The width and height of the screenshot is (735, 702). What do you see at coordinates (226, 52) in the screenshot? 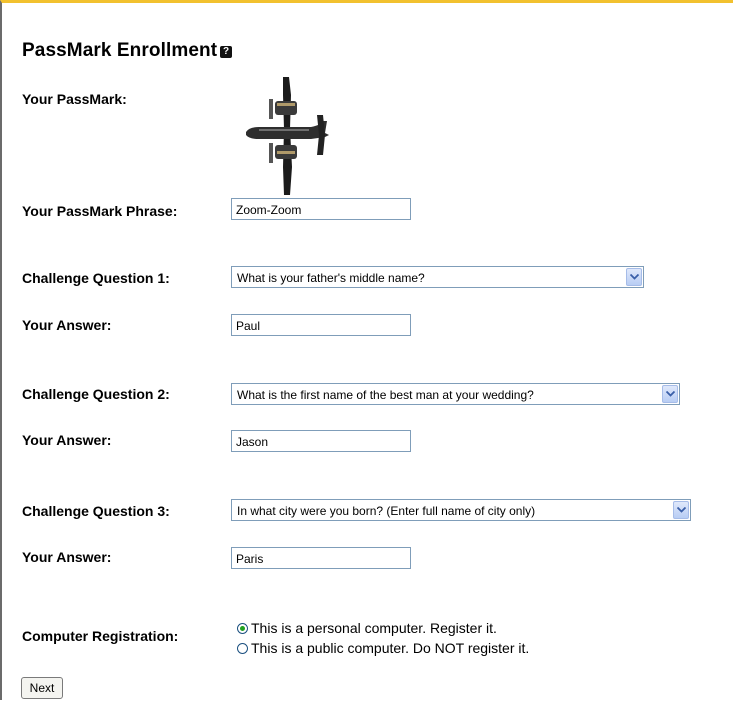
I see `help-icon: ?` at bounding box center [226, 52].